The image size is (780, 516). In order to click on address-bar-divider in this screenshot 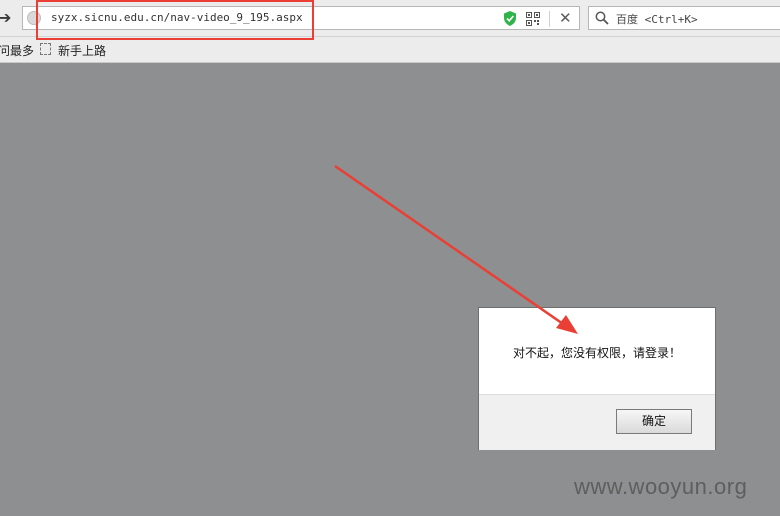, I will do `click(549, 19)`.